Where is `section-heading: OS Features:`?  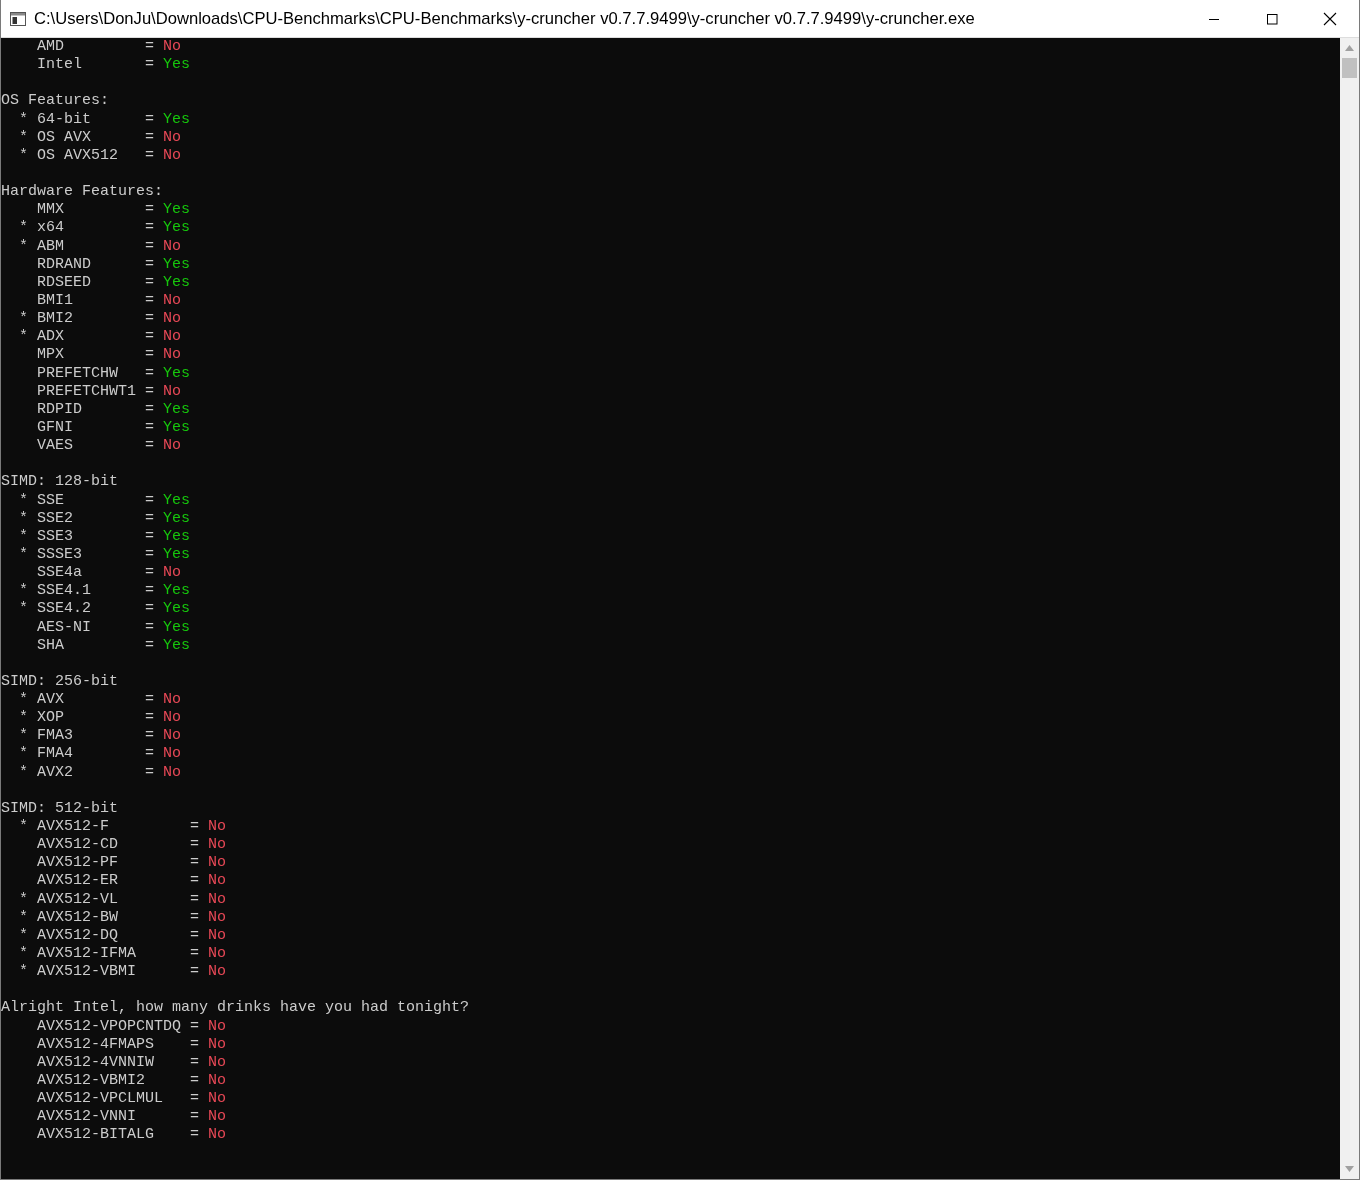
section-heading: OS Features: is located at coordinates (55, 101).